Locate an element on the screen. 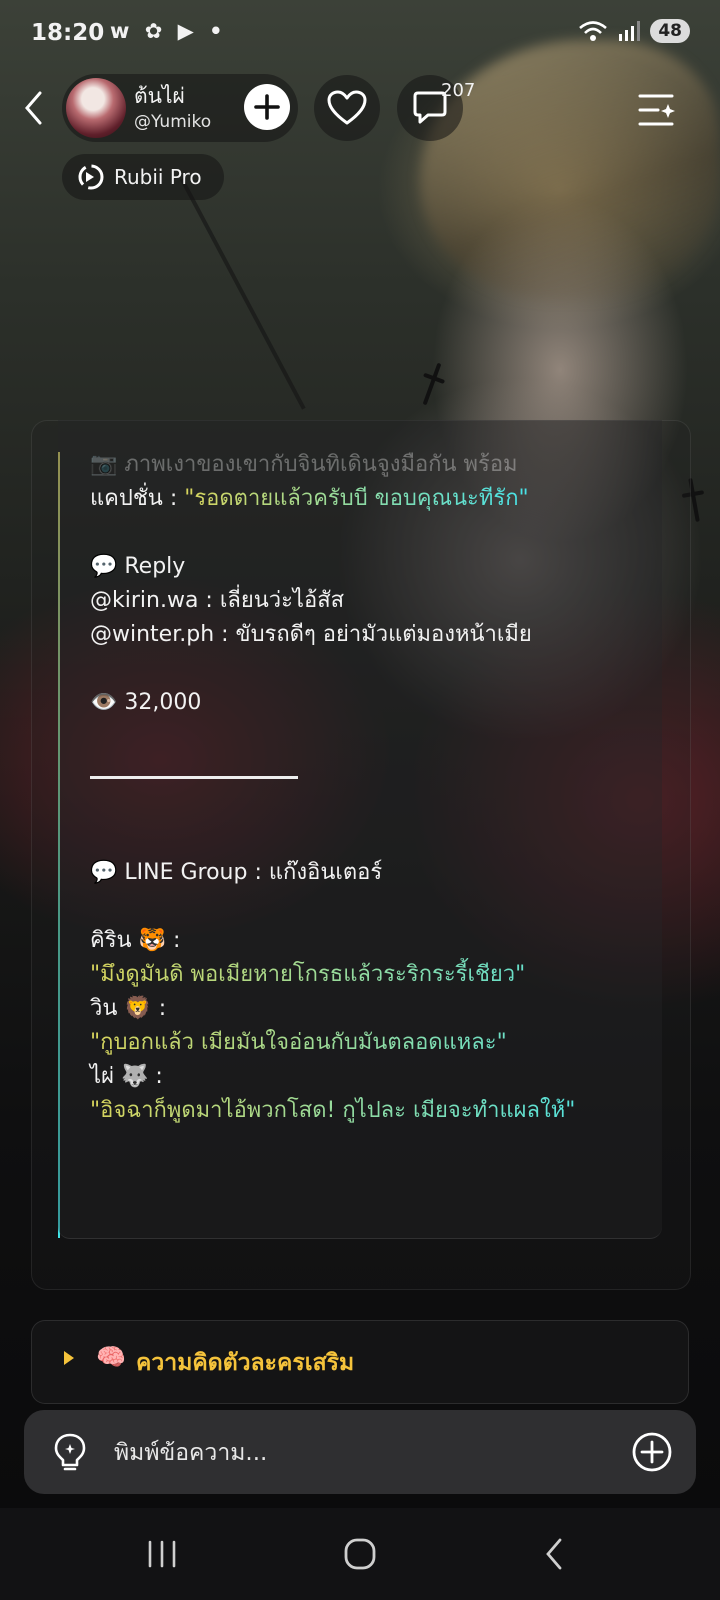 The image size is (720, 1600). system-back-button is located at coordinates (554, 1554).